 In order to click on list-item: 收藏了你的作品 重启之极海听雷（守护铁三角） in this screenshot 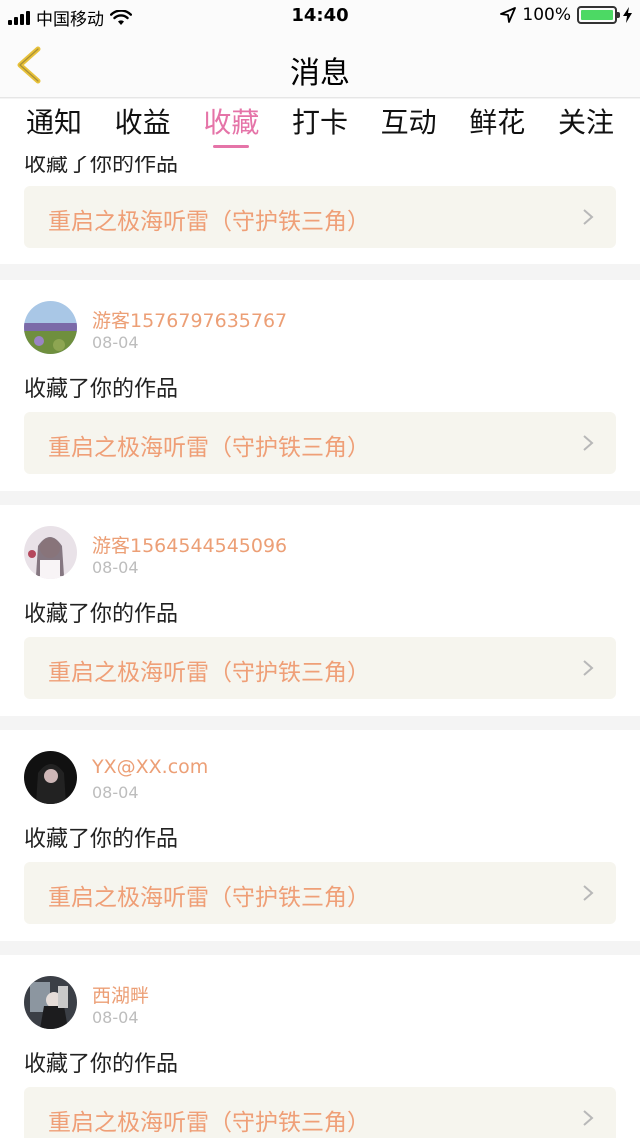, I will do `click(320, 207)`.